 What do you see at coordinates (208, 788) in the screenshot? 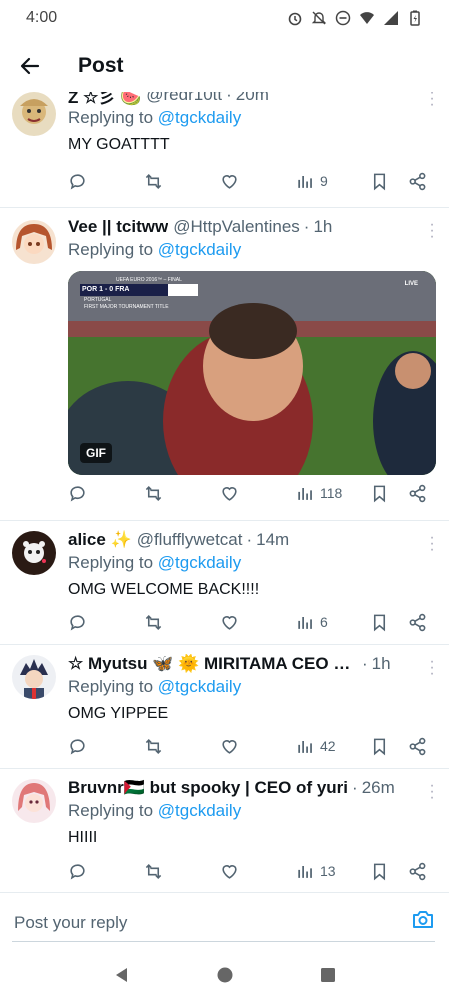
I see `display-name: Bruvnr🇵🇸 but spooky | CEO of yuri` at bounding box center [208, 788].